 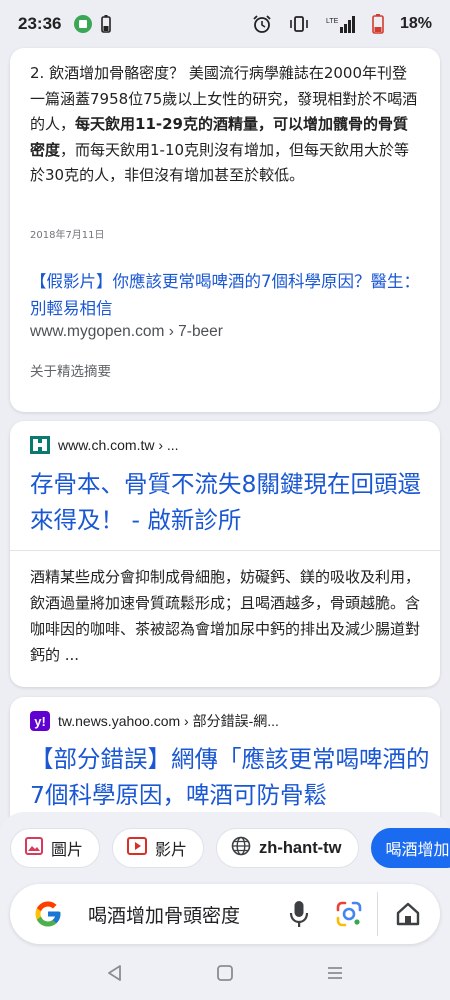 I want to click on video-icon, so click(x=137, y=848).